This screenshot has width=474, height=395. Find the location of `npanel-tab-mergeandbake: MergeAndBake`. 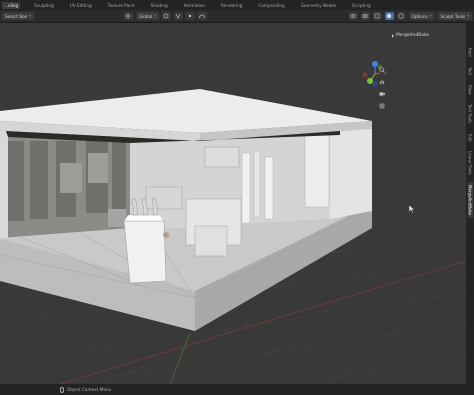

npanel-tab-mergeandbake: MergeAndBake is located at coordinates (470, 200).